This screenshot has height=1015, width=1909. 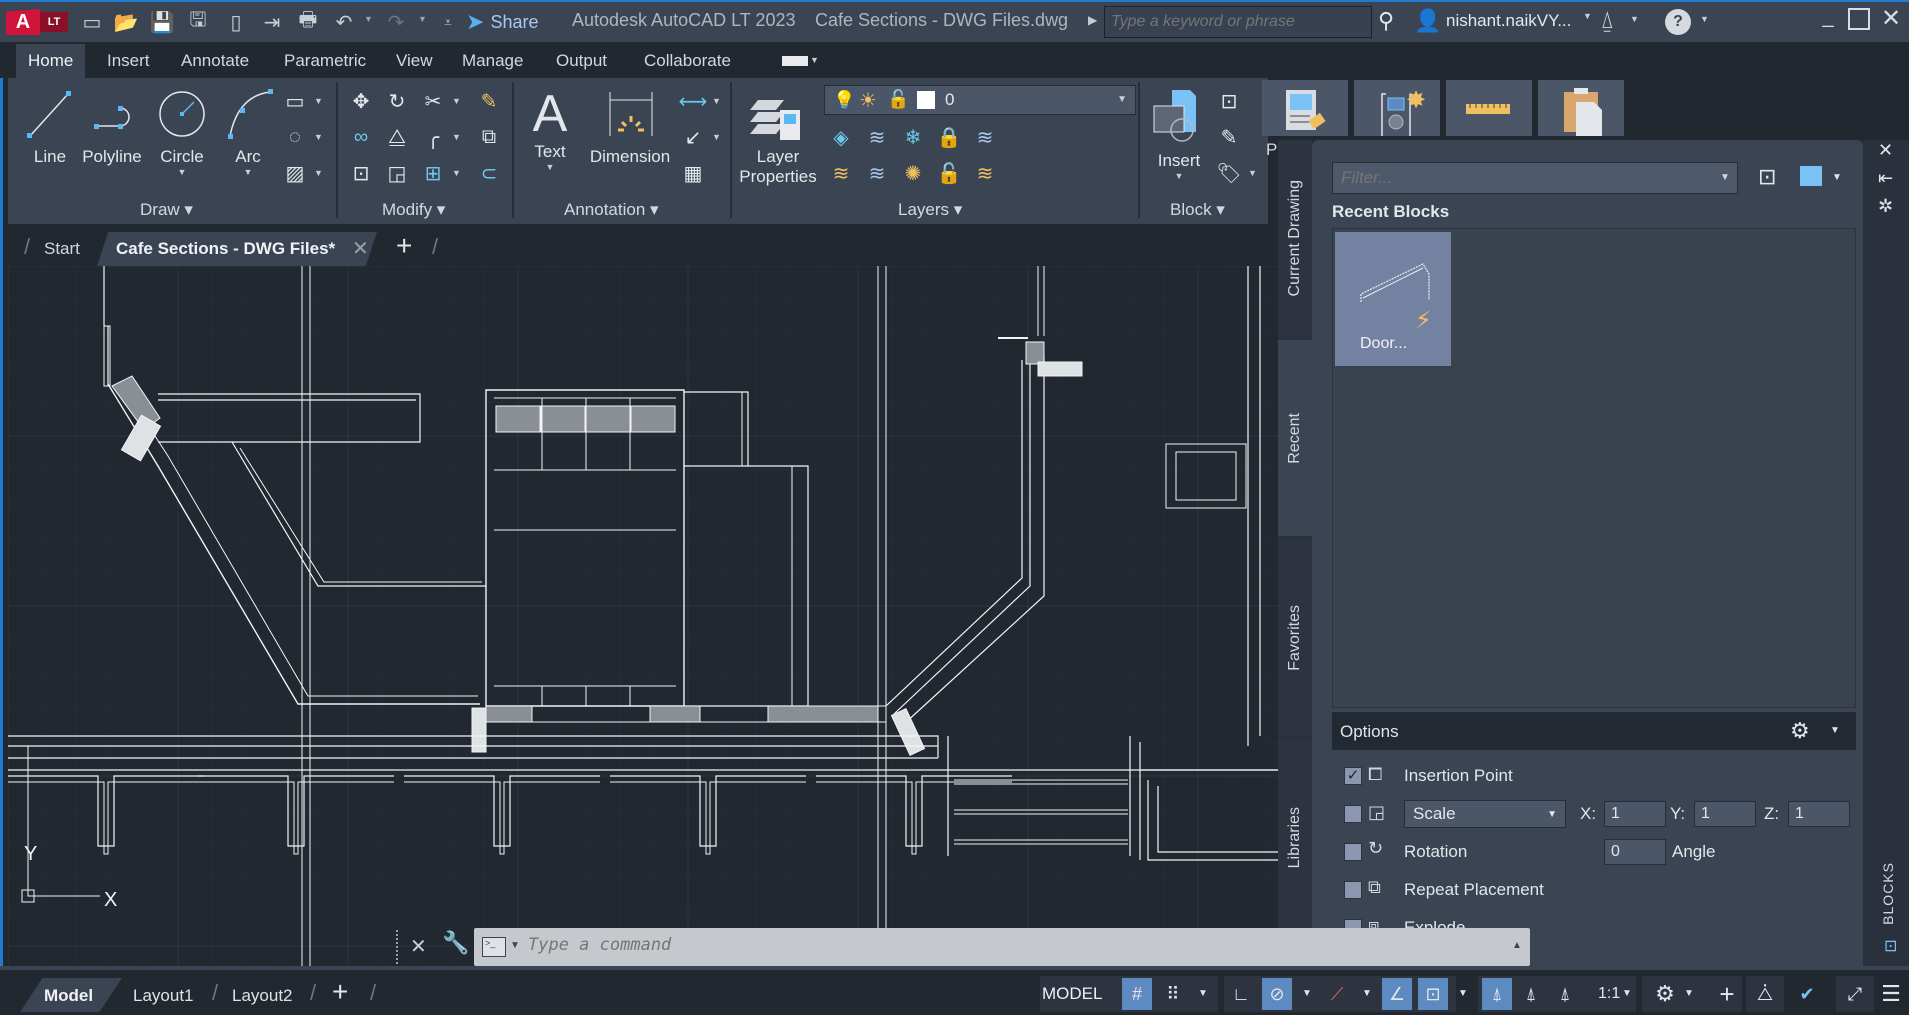 I want to click on layout-tab-model: Model, so click(x=68, y=996).